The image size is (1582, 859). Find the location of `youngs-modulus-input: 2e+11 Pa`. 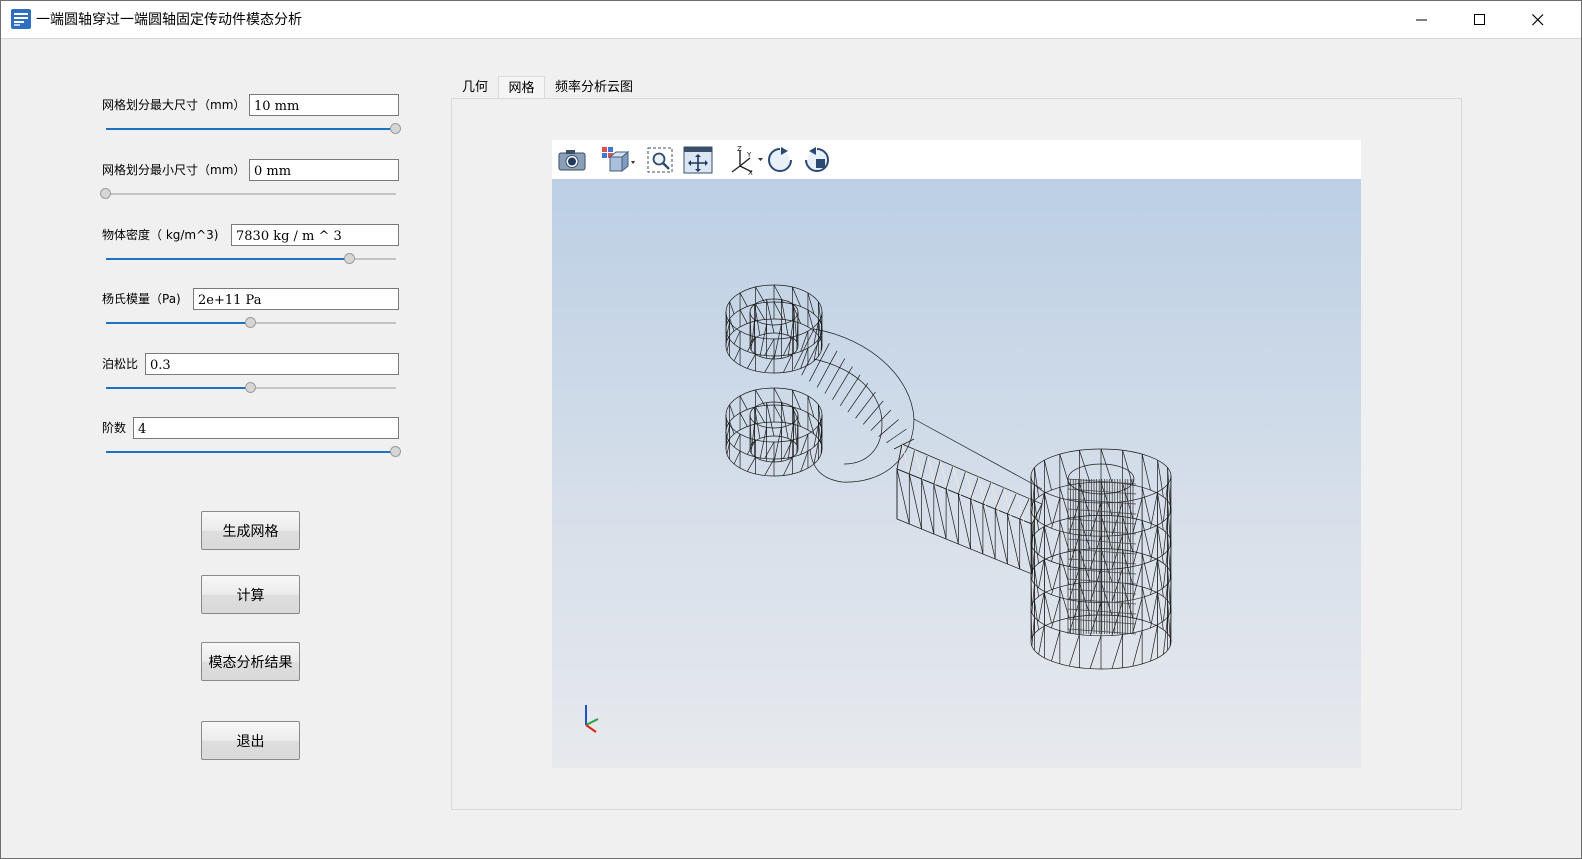

youngs-modulus-input: 2e+11 Pa is located at coordinates (296, 299).